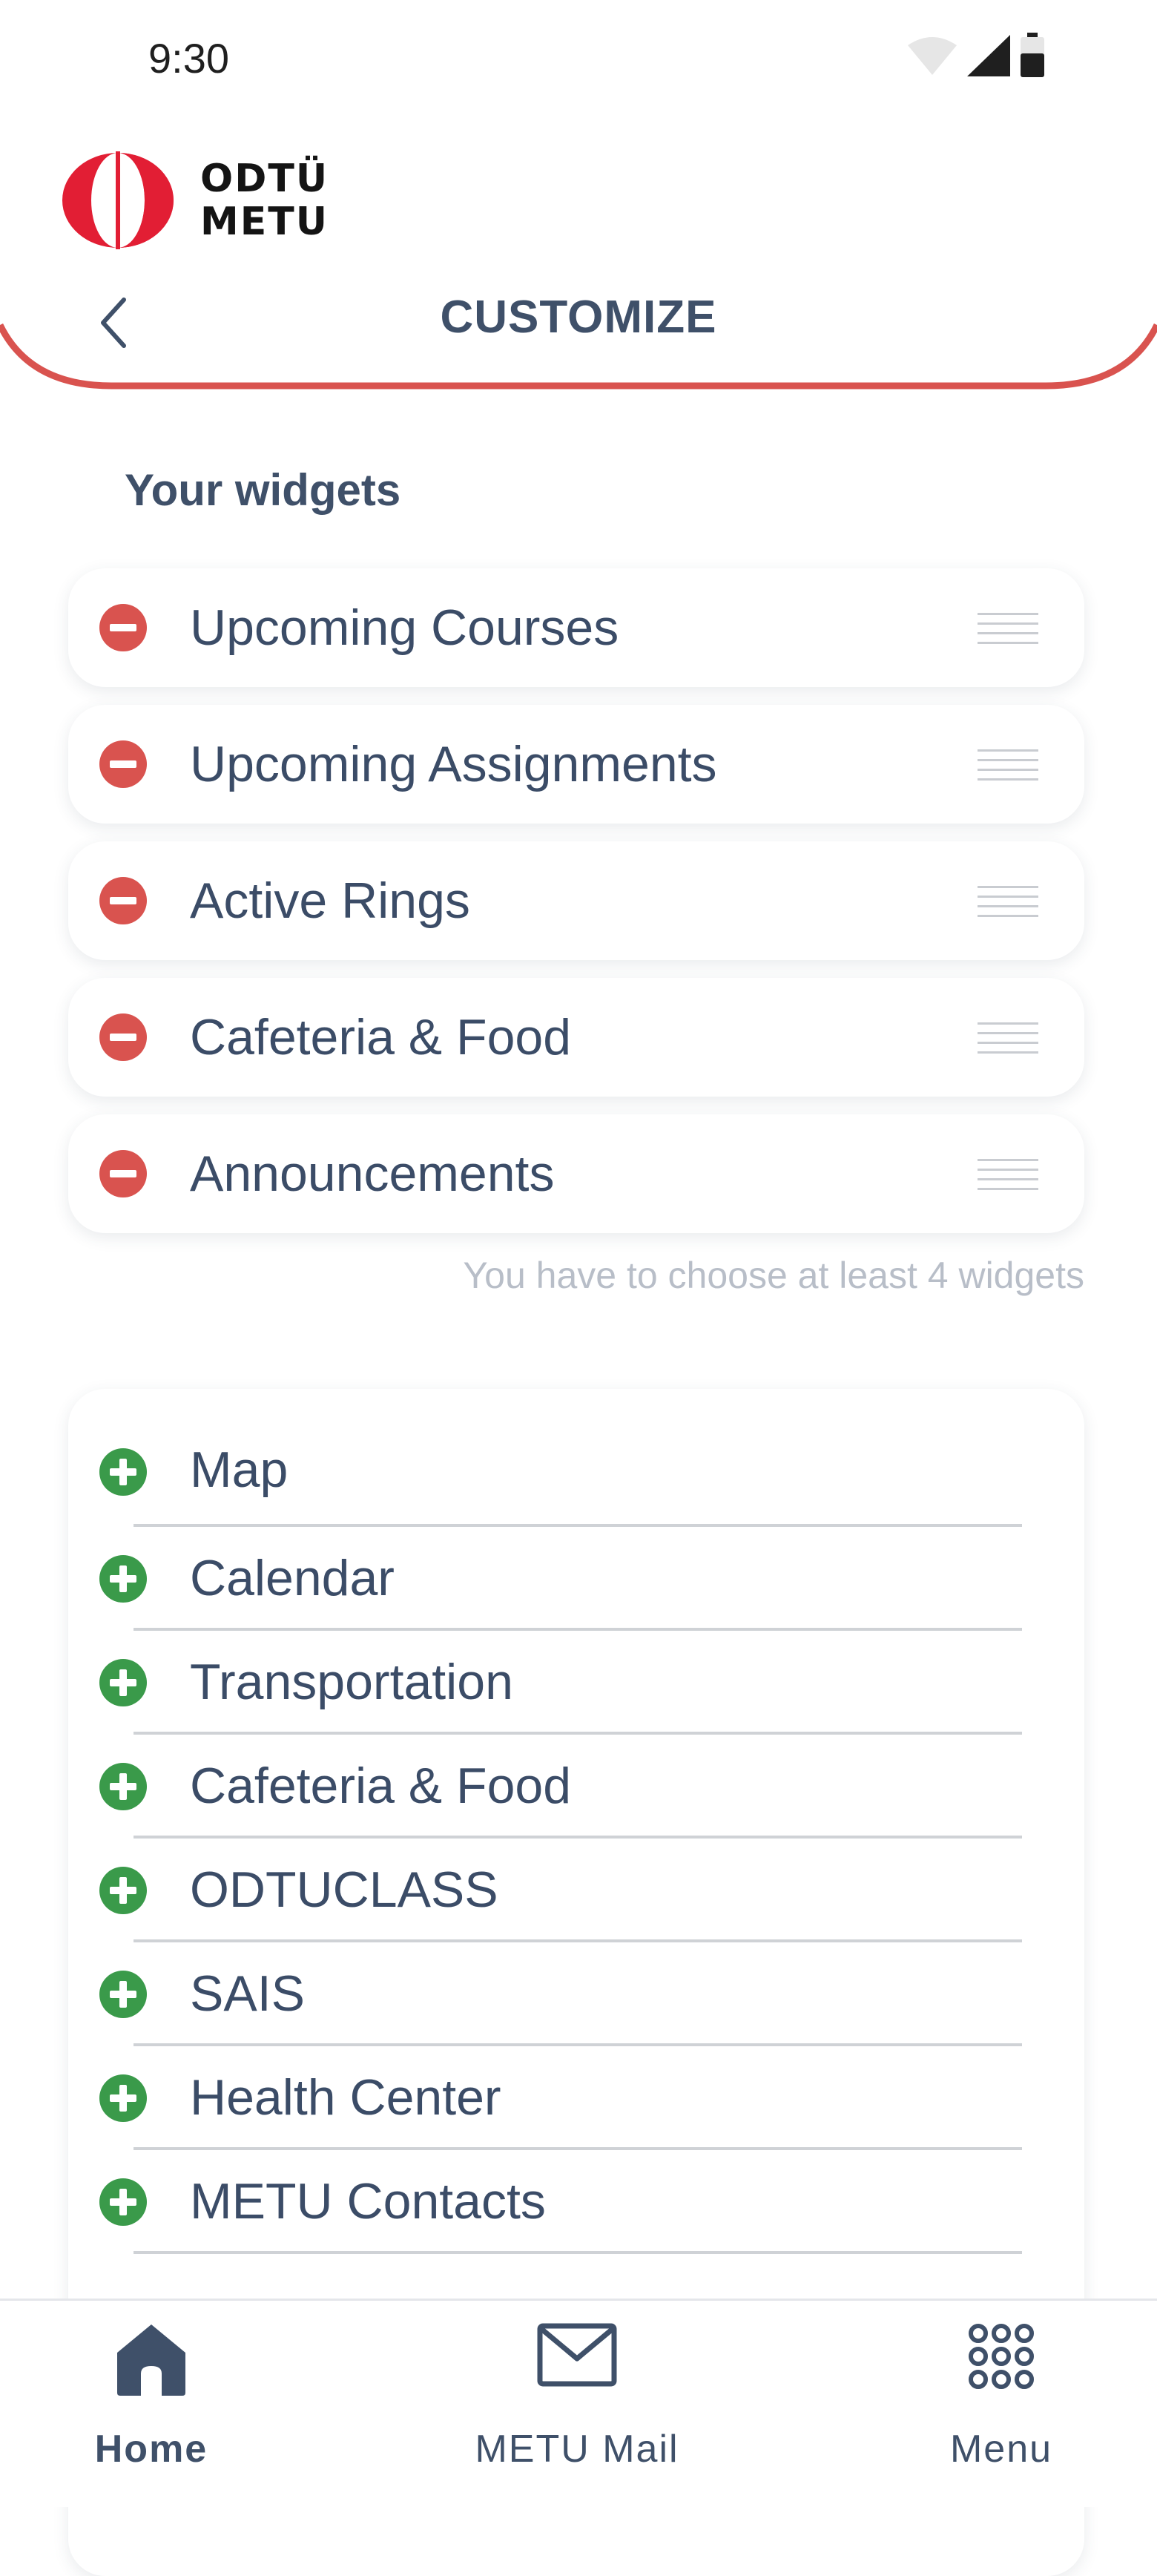 This screenshot has width=1157, height=2576. I want to click on available-widget-label: SAIS, so click(248, 1993).